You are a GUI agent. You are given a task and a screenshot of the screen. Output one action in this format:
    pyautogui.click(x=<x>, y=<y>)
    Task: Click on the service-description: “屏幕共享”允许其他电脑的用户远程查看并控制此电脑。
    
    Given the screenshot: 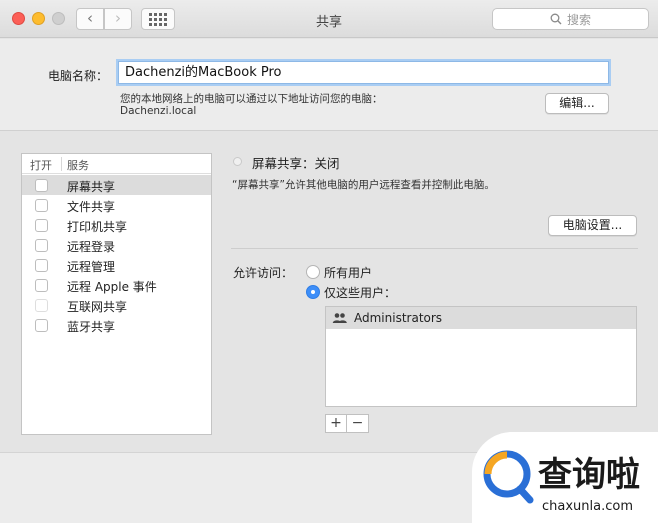 What is the action you would take?
    pyautogui.click(x=363, y=185)
    